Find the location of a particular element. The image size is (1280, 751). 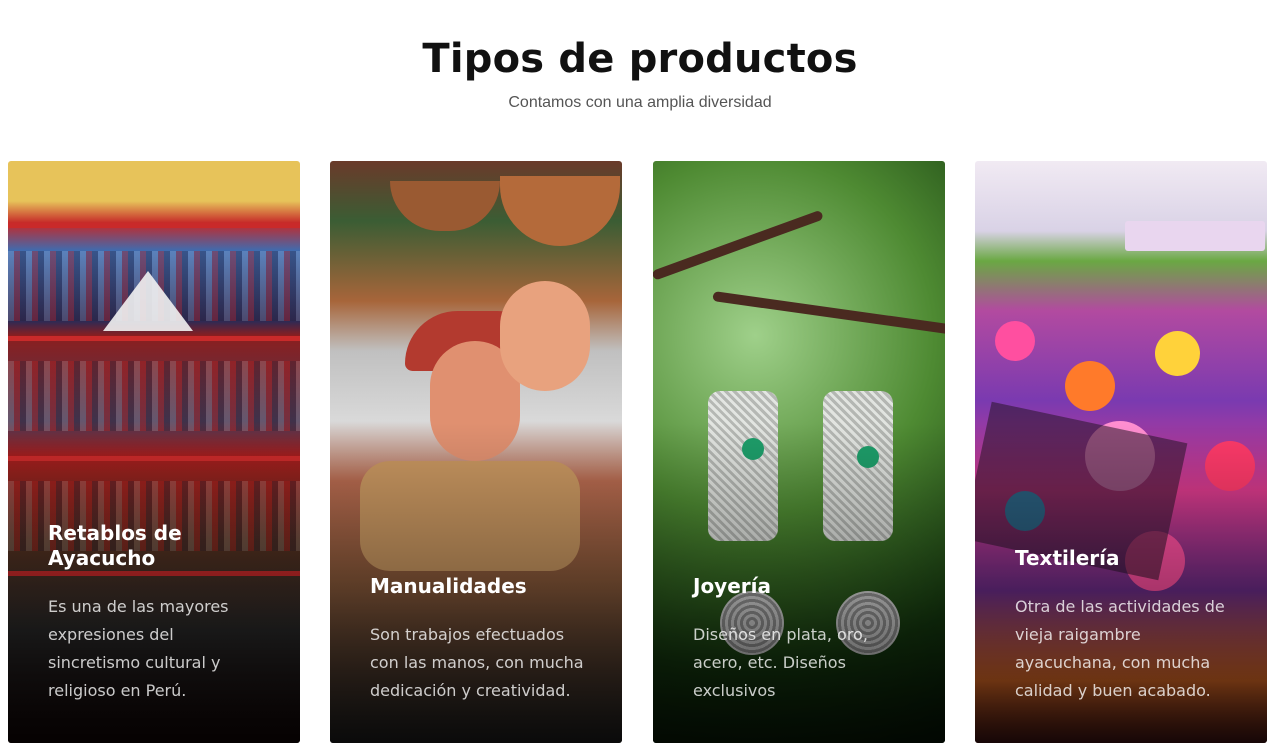

section-subtitle: Contamos con una amplia diversidad is located at coordinates (640, 102).